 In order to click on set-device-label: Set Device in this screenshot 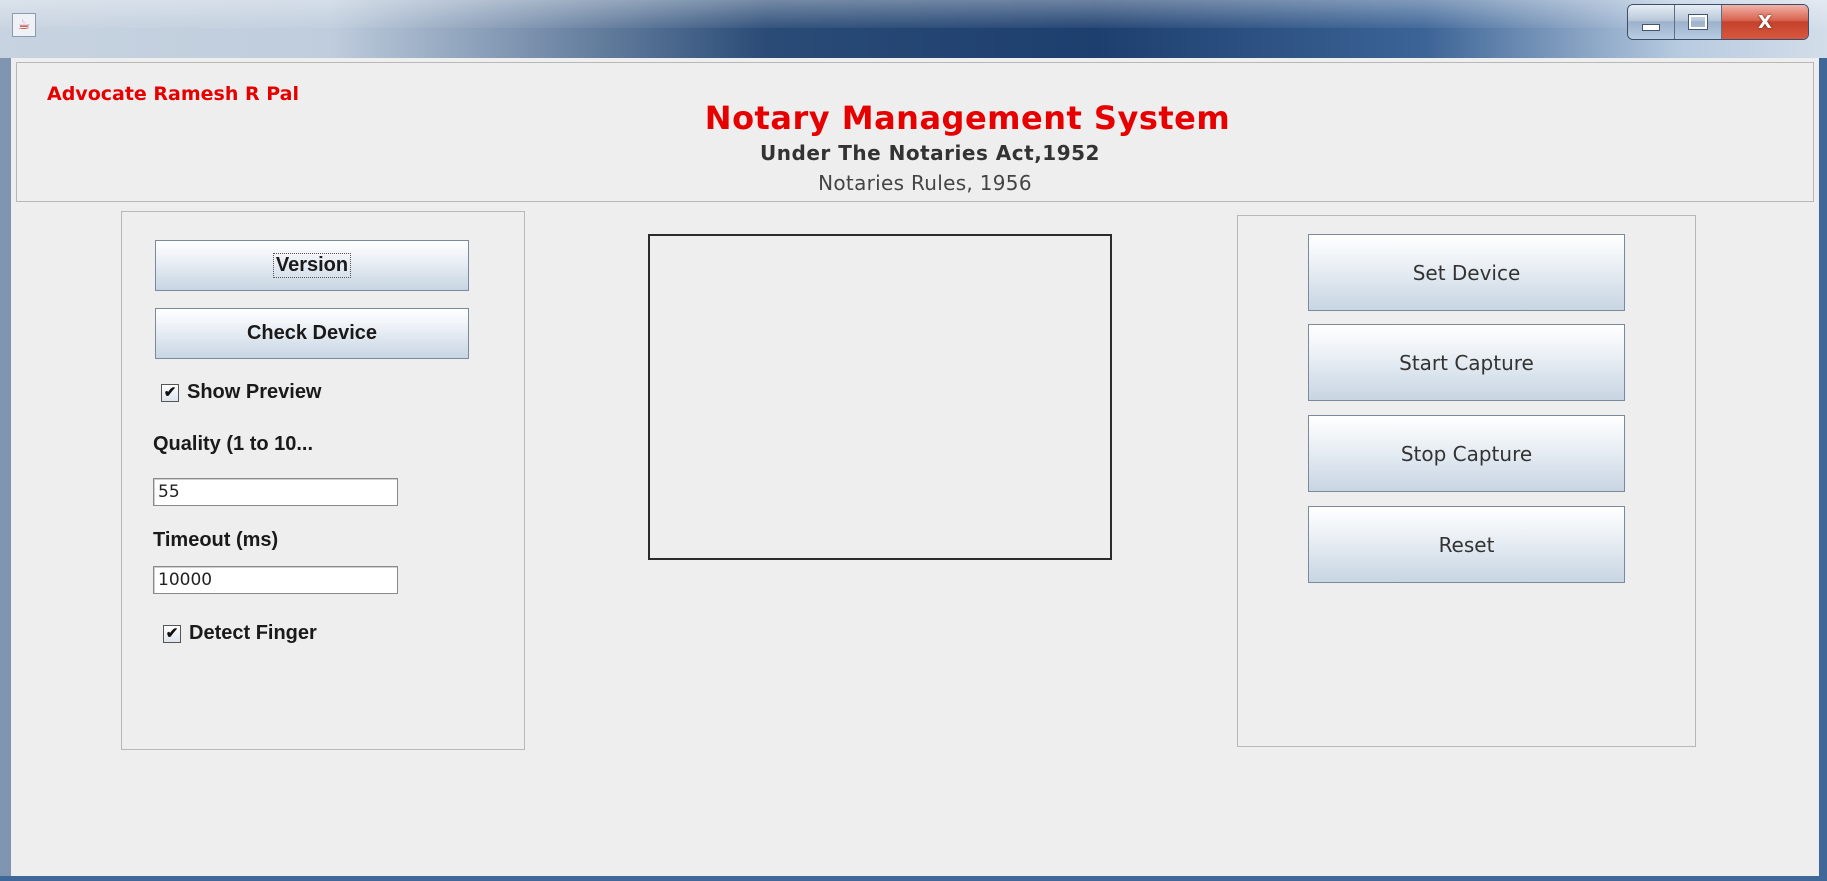, I will do `click(1466, 272)`.